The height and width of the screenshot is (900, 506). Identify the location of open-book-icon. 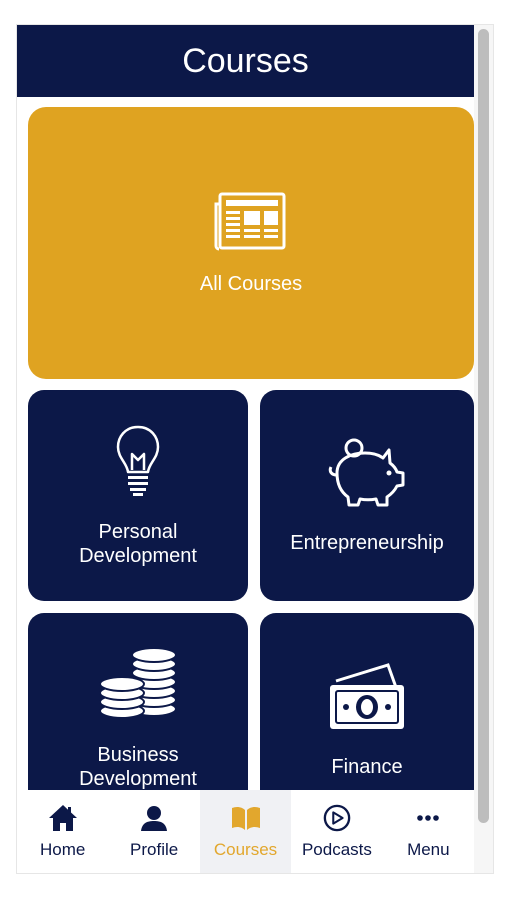
(245, 818).